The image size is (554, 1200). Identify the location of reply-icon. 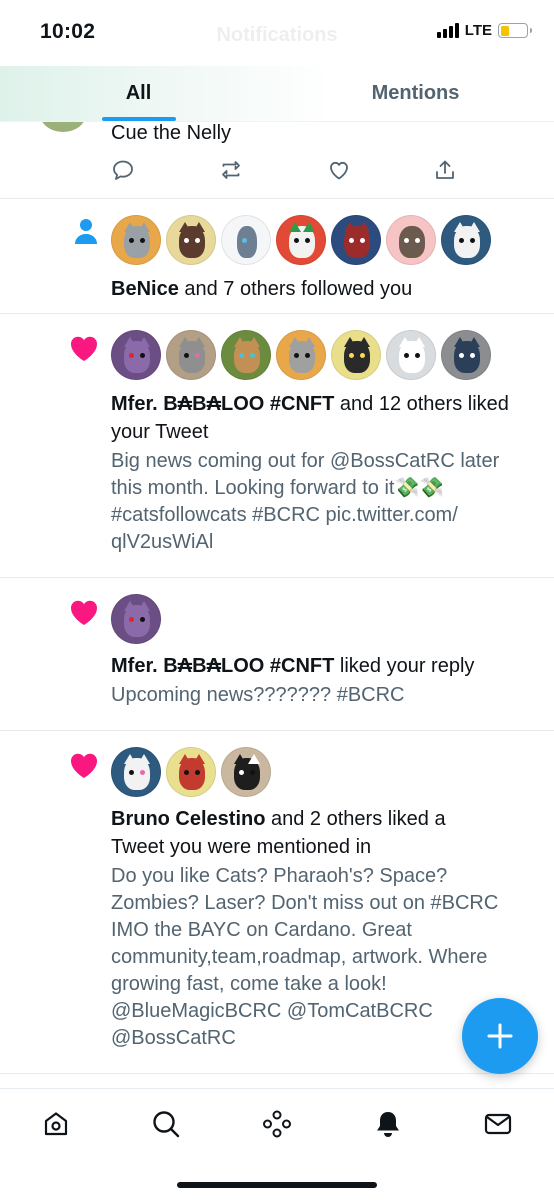
(123, 170).